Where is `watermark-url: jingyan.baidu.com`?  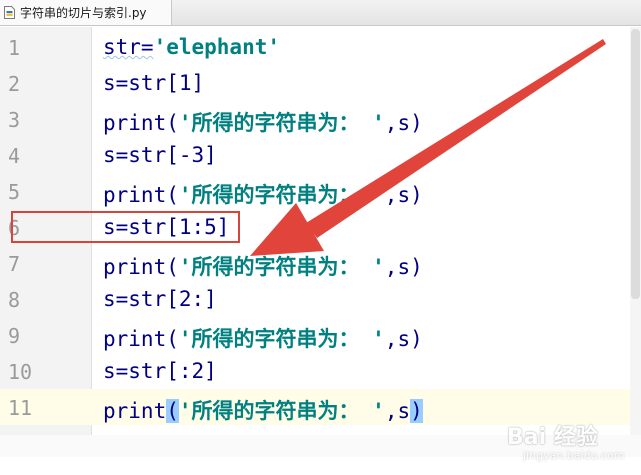 watermark-url: jingyan.baidu.com is located at coordinates (574, 455).